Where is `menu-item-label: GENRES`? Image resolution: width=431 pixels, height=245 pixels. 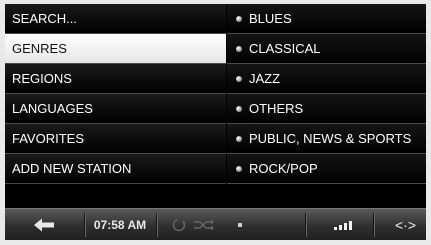 menu-item-label: GENRES is located at coordinates (39, 48).